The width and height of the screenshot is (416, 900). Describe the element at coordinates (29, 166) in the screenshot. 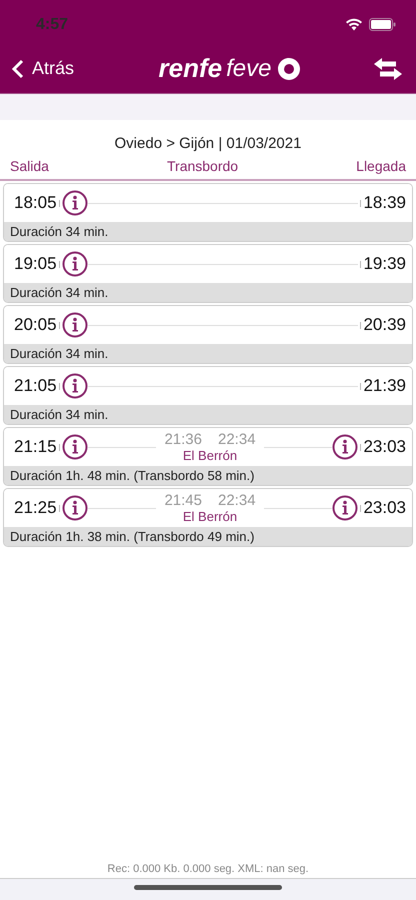

I see `column-header: Salida` at that location.